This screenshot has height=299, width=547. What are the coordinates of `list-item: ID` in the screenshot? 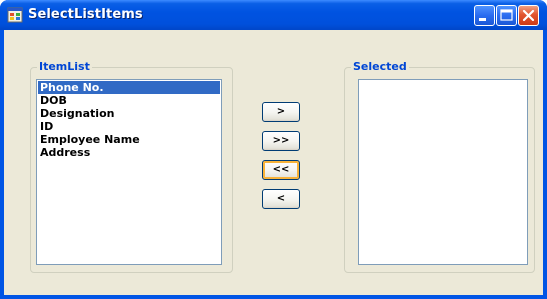 It's located at (129, 126).